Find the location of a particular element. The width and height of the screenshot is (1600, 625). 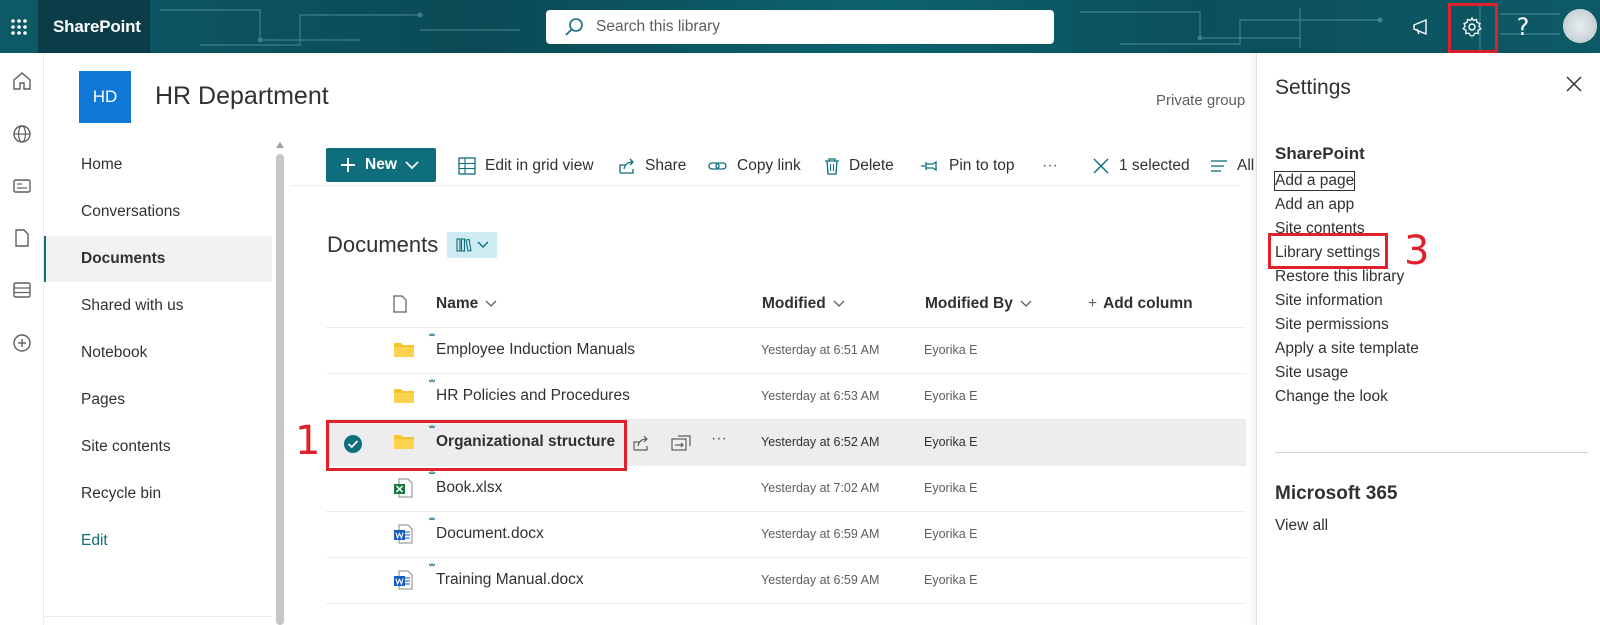

nav-item-documents: Documents is located at coordinates (158, 259).